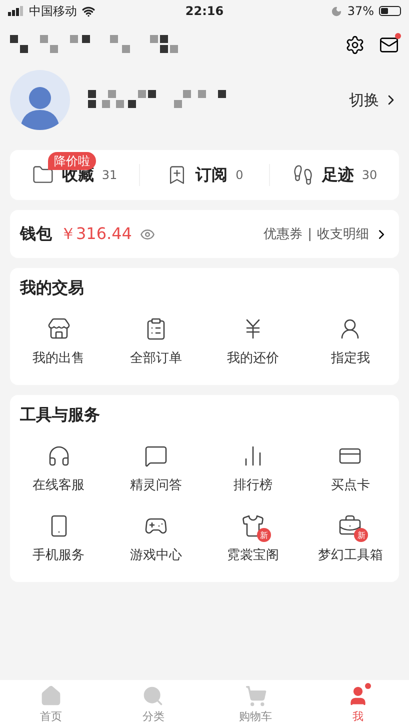  Describe the element at coordinates (343, 234) in the screenshot. I see `transactions-link: 收支明细` at that location.